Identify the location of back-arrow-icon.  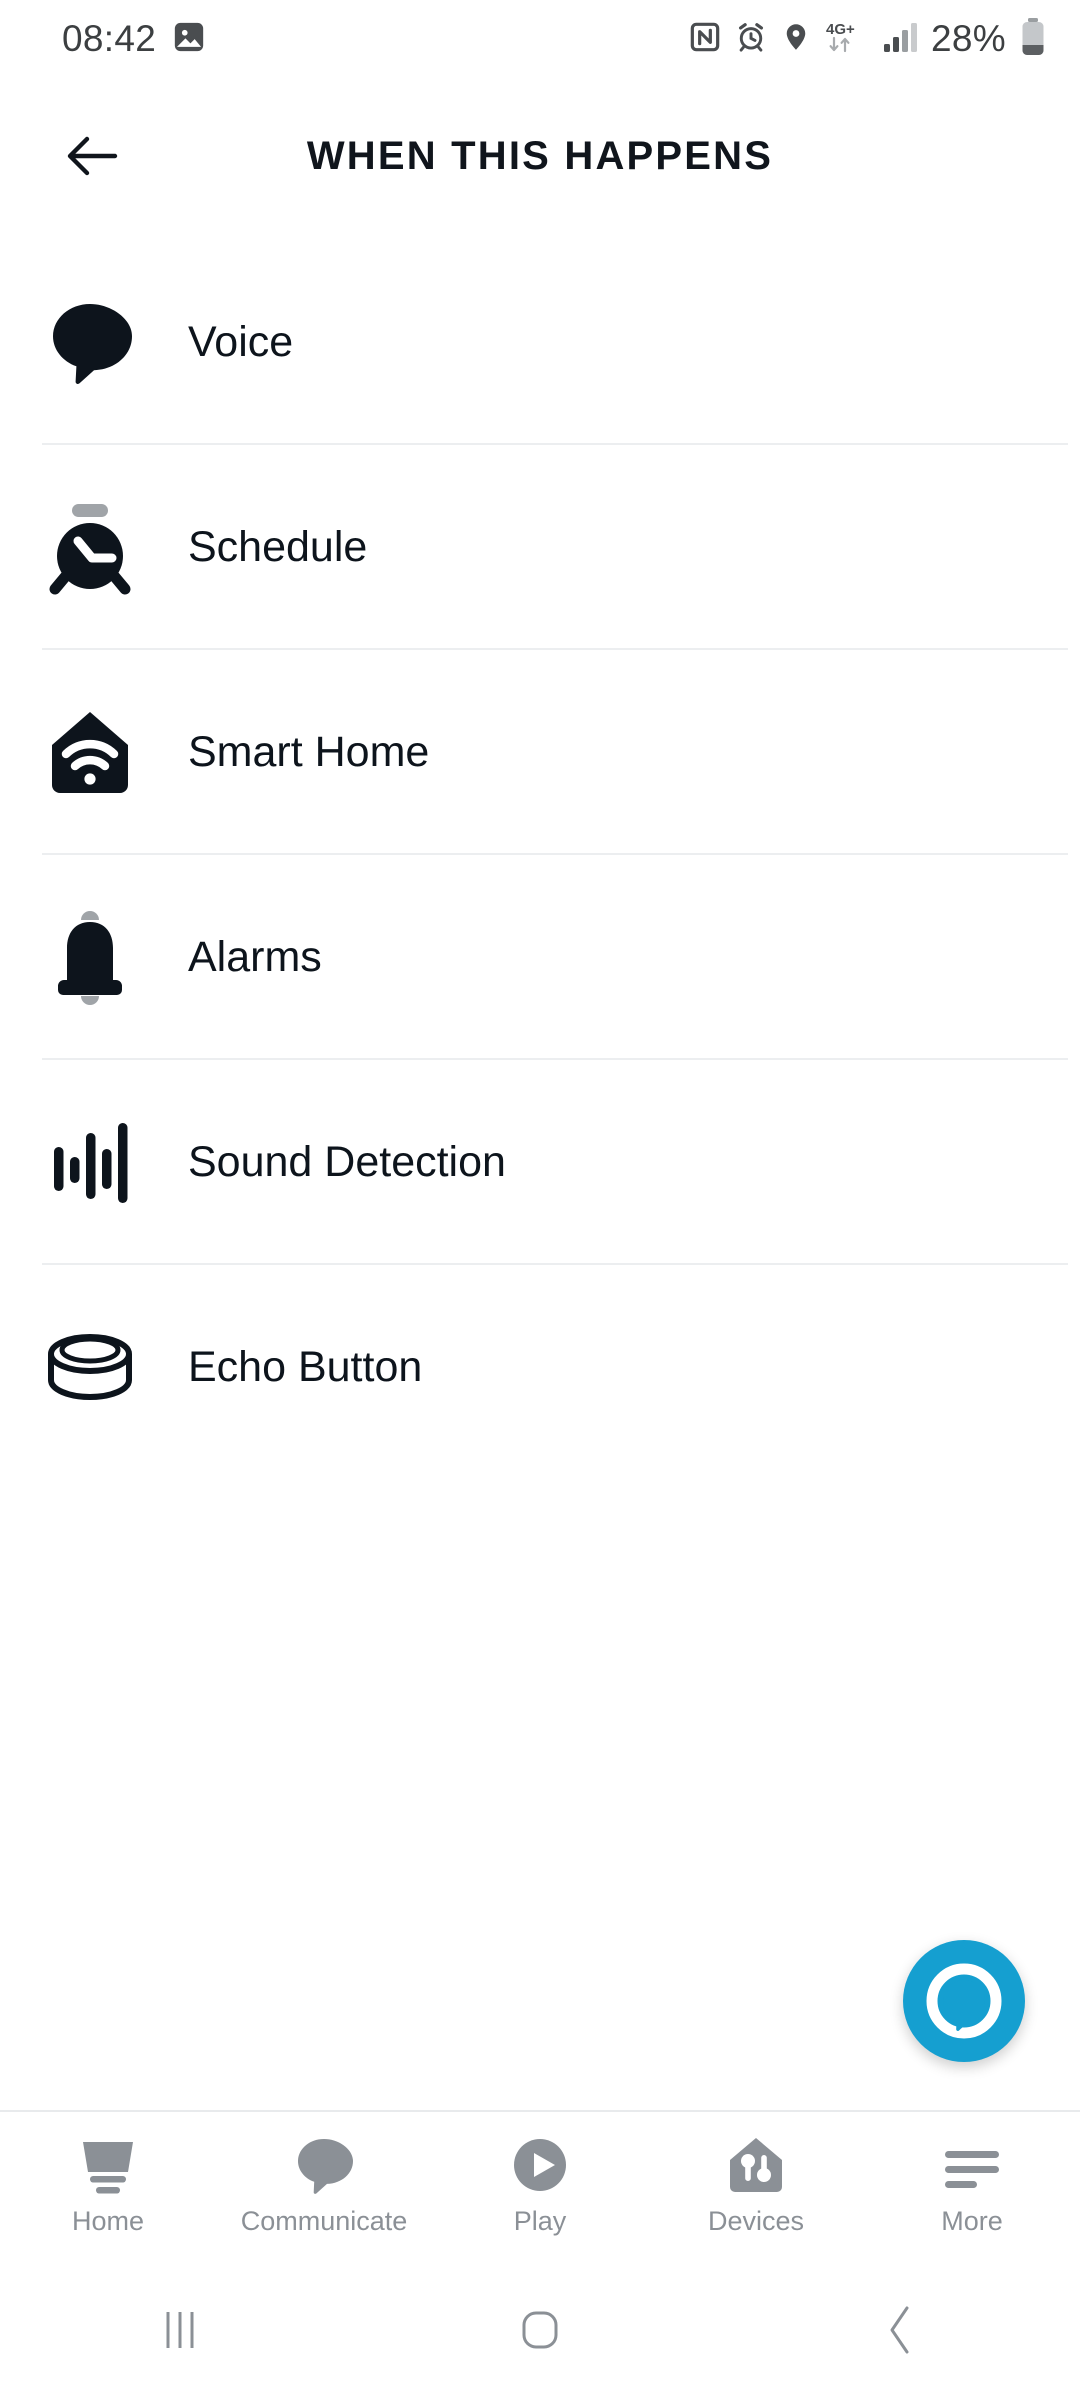
(92, 156).